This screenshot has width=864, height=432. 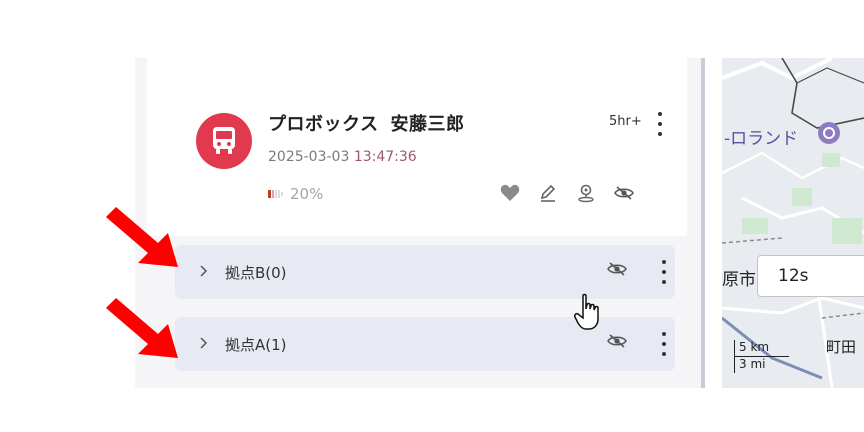 What do you see at coordinates (660, 124) in the screenshot?
I see `vehicle-menu-icon` at bounding box center [660, 124].